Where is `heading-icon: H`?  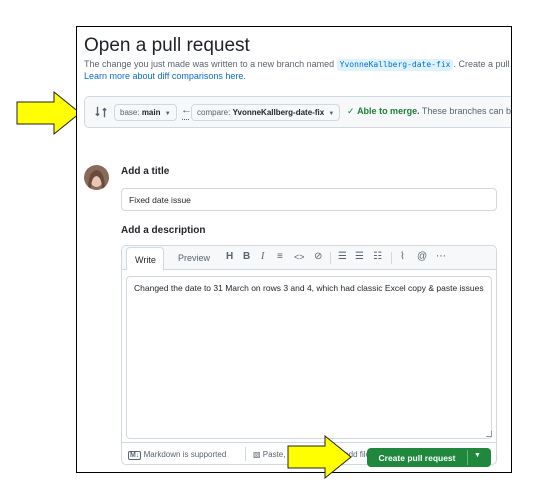 heading-icon: H is located at coordinates (229, 257).